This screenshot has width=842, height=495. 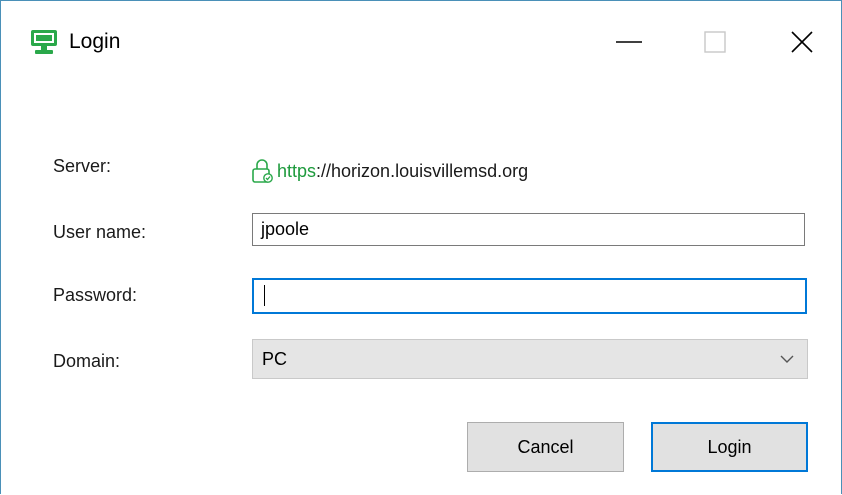 What do you see at coordinates (715, 42) in the screenshot?
I see `maximize-icon` at bounding box center [715, 42].